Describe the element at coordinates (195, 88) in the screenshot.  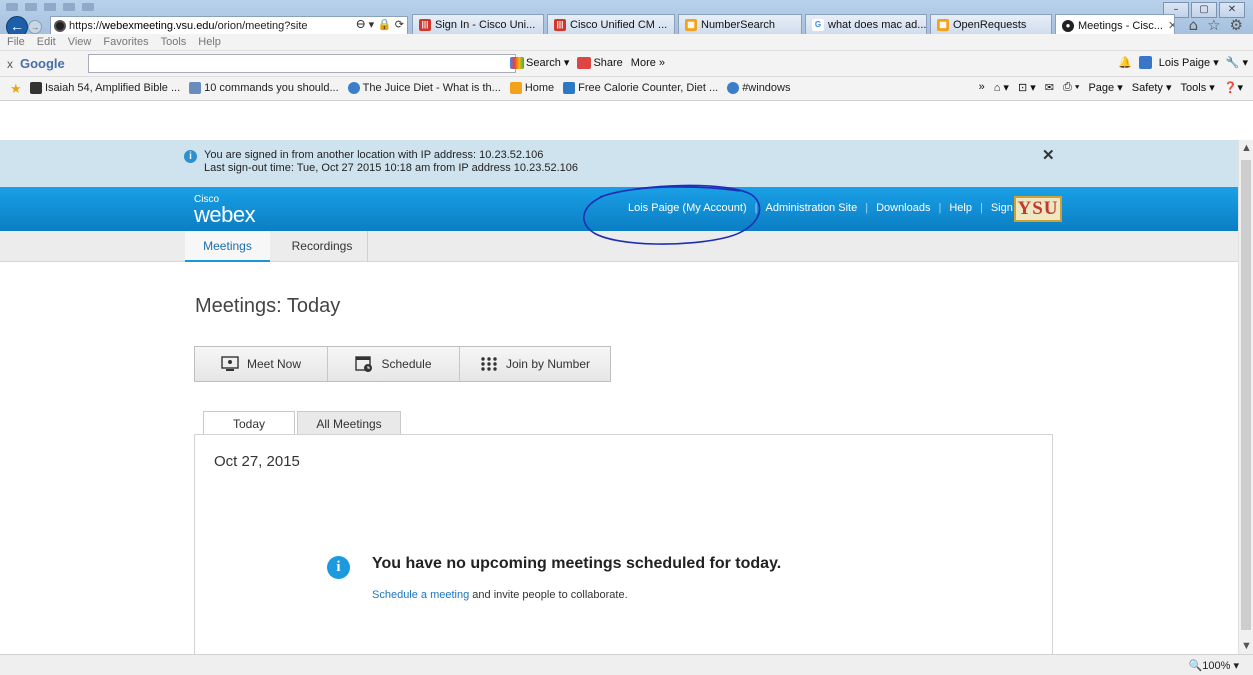
I see `fav-favicon-icon` at that location.